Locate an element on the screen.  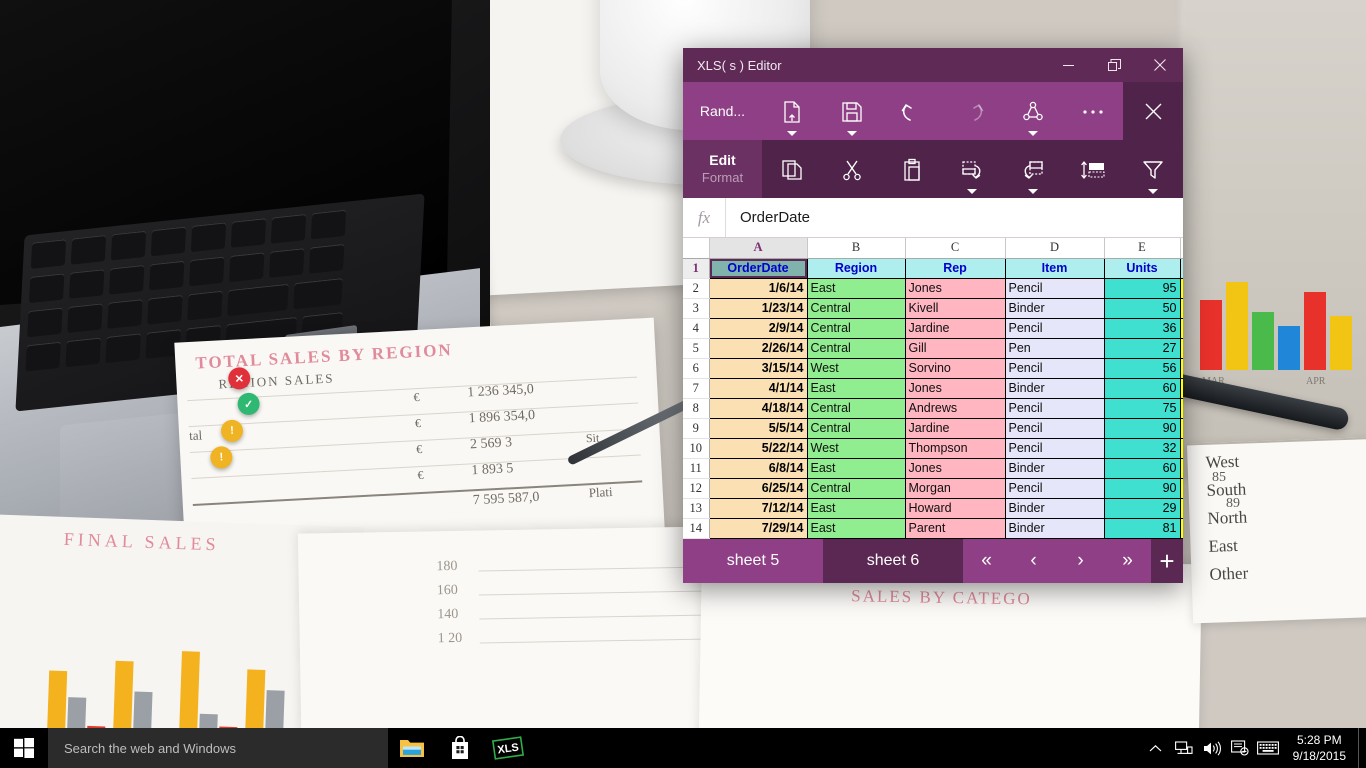
cell-e9: 90 is located at coordinates (1142, 428).